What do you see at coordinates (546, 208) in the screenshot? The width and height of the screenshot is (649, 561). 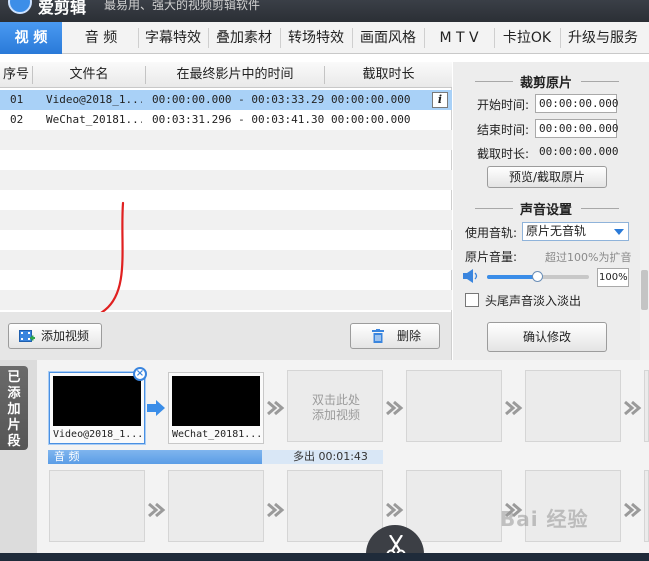 I see `audio-section-title: 声音设置` at bounding box center [546, 208].